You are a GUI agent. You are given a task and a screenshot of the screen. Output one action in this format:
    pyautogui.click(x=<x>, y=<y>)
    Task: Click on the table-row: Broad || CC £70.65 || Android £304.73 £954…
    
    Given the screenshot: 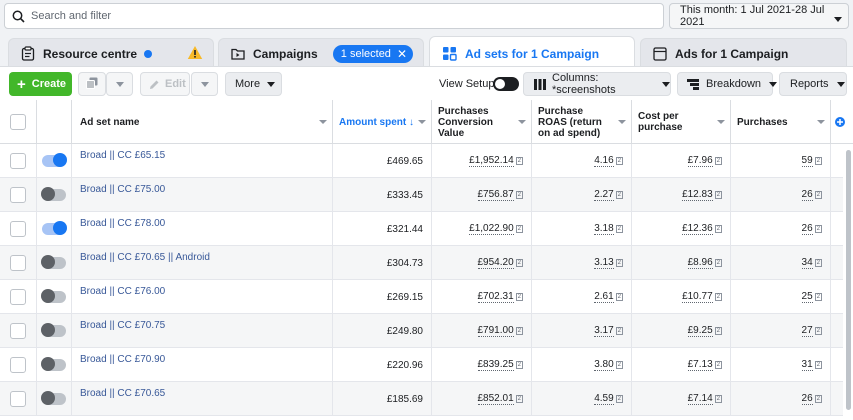 What is the action you would take?
    pyautogui.click(x=426, y=263)
    